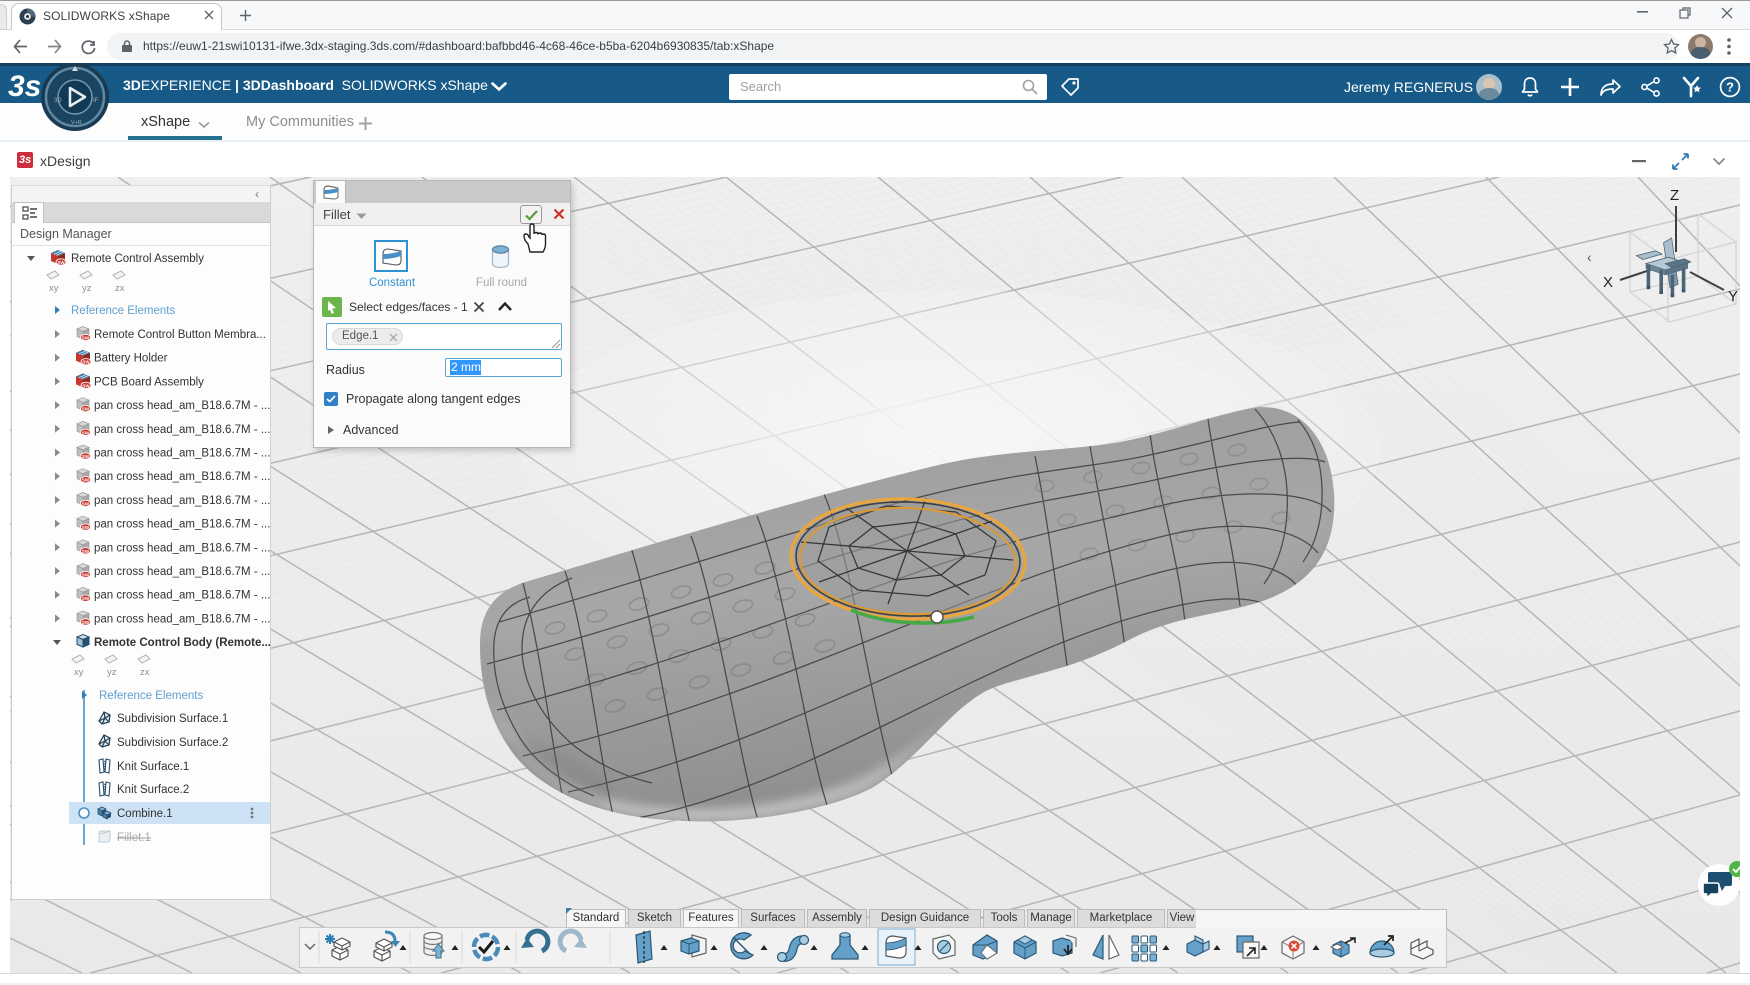 This screenshot has width=1750, height=985. I want to click on svg-text: Combine.1, so click(145, 814).